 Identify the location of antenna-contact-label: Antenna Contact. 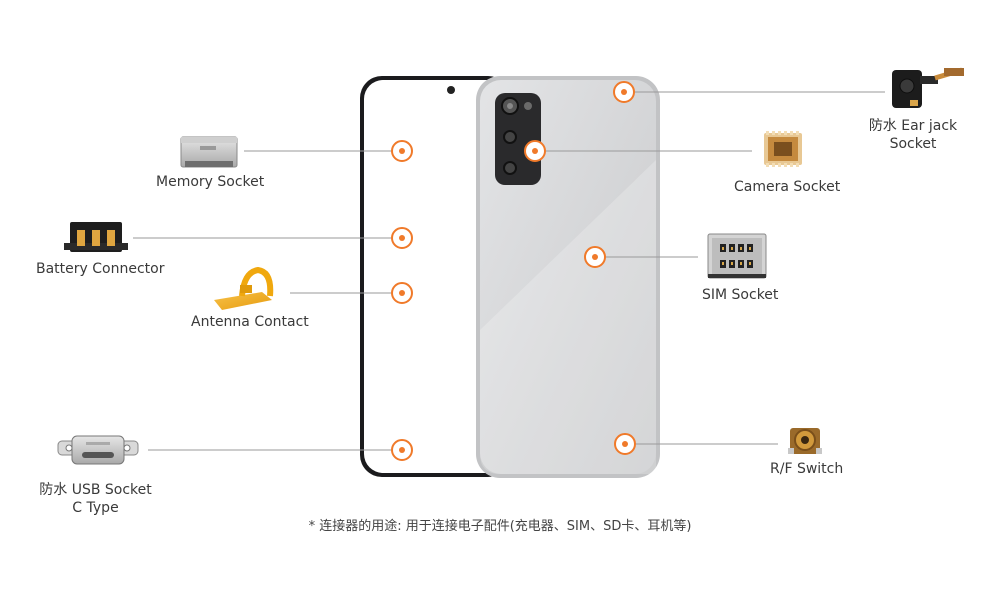
(250, 322).